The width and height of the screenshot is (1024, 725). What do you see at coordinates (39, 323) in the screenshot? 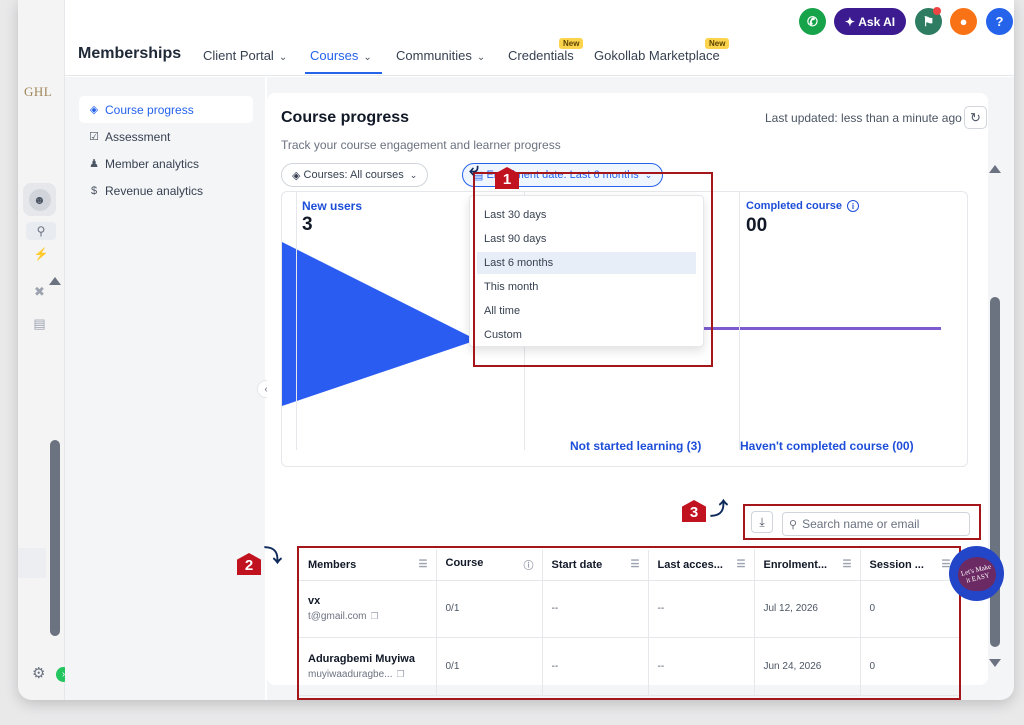
I see `rail-calendar-icon: ▤` at bounding box center [39, 323].